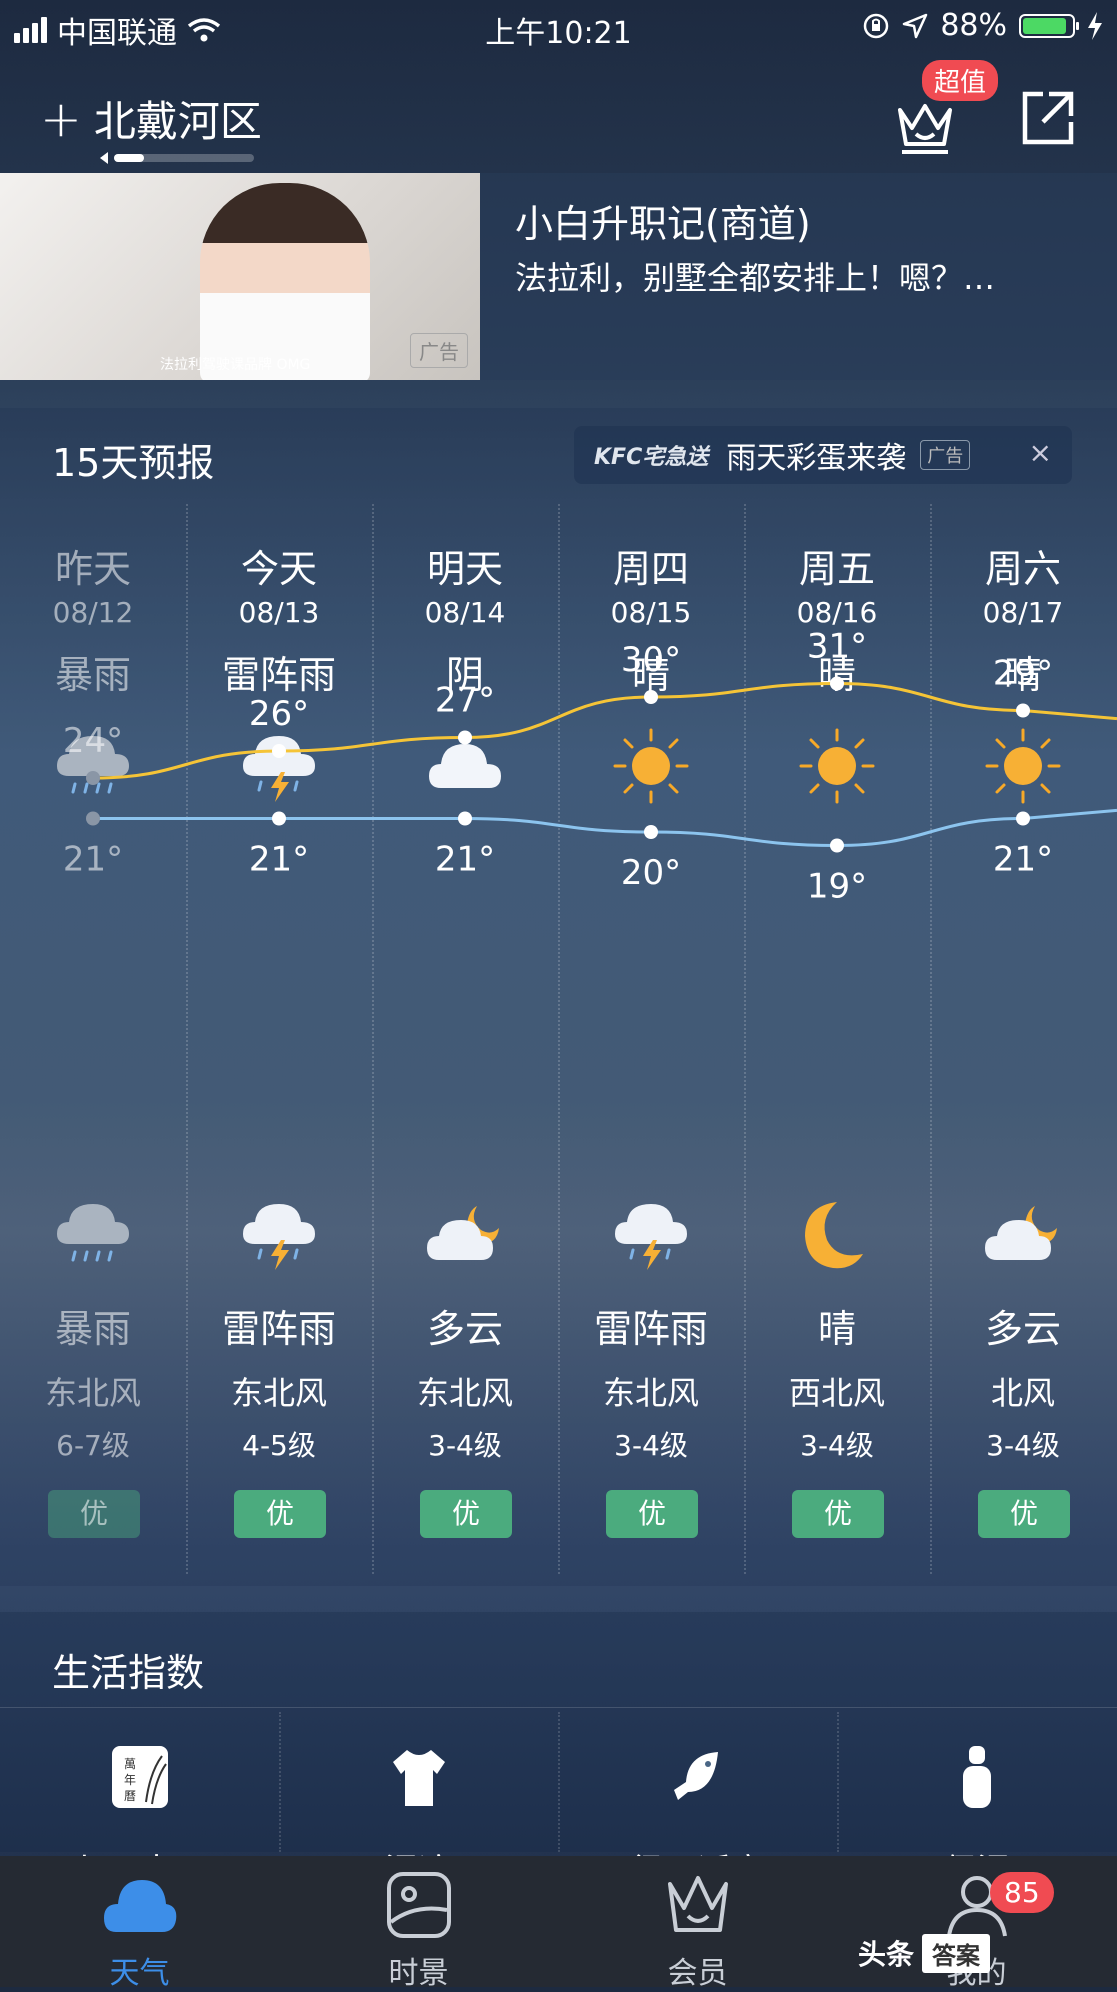 The image size is (1117, 1992). I want to click on kfc-brand-logo: KFC宅急送, so click(651, 457).